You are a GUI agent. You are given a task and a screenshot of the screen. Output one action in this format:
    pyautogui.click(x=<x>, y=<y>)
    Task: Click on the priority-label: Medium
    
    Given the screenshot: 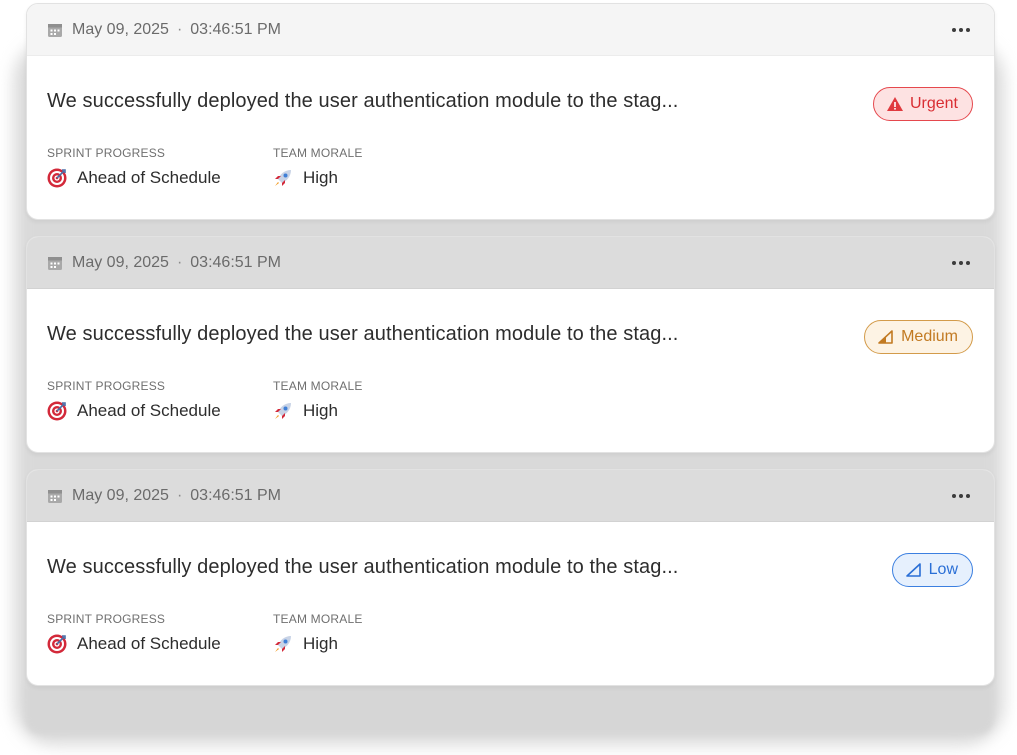 What is the action you would take?
    pyautogui.click(x=929, y=336)
    